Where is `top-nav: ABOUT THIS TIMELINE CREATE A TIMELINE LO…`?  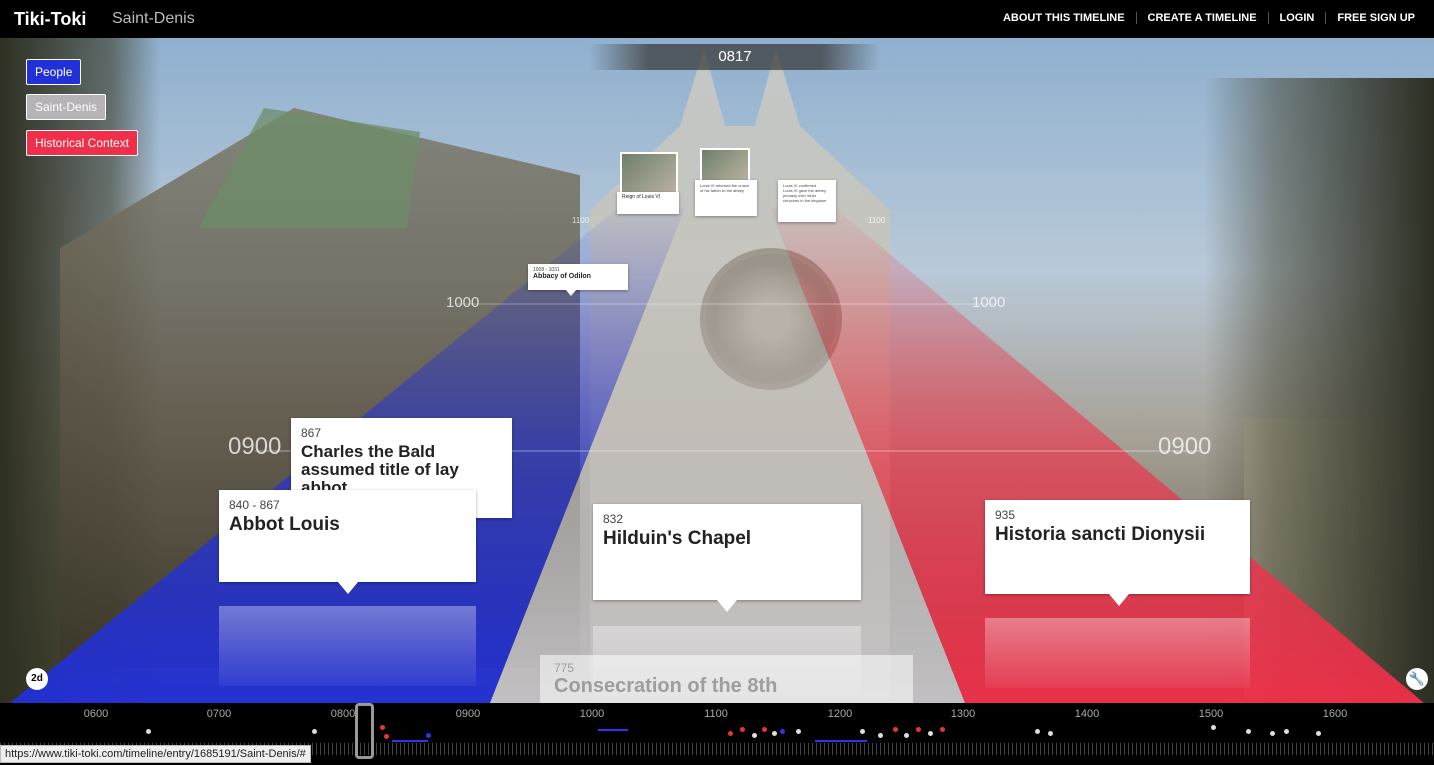
top-nav: ABOUT THIS TIMELINE CREATE A TIMELINE LO… is located at coordinates (1209, 18).